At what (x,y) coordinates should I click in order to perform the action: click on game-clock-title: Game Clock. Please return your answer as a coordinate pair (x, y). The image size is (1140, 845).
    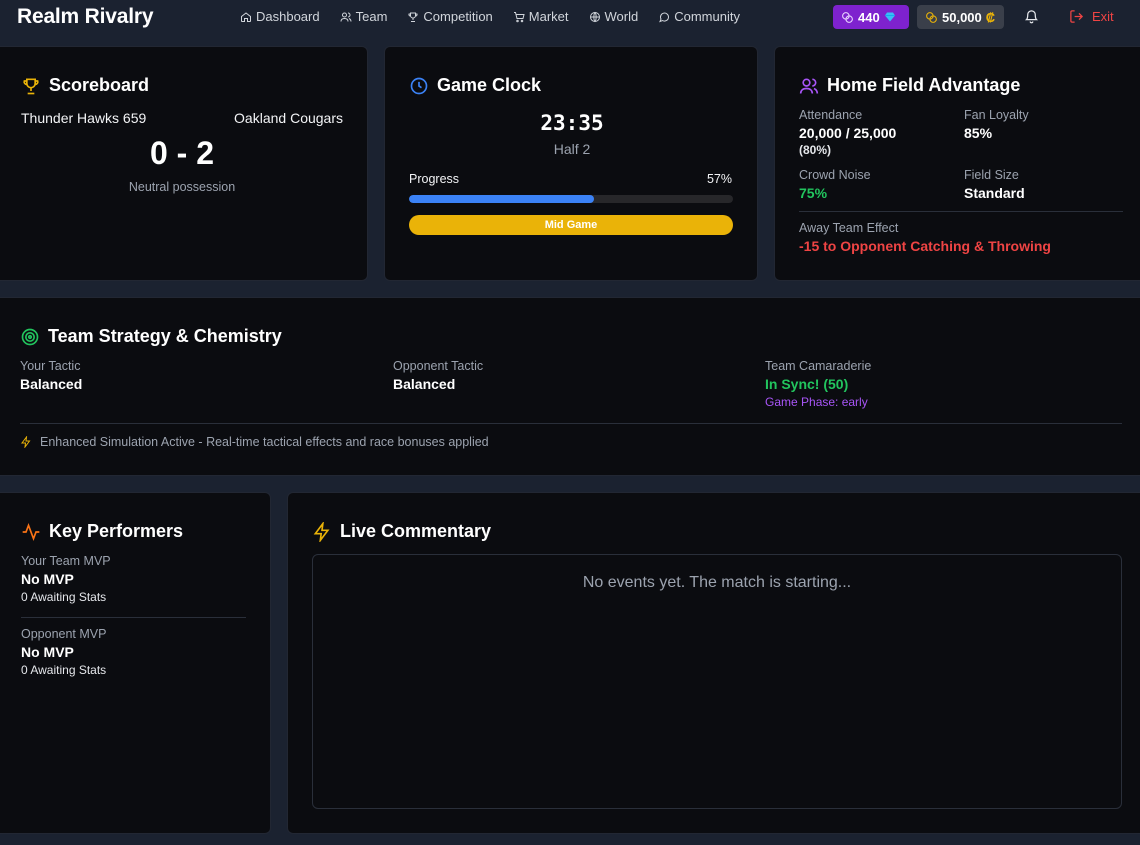
    Looking at the image, I should click on (475, 85).